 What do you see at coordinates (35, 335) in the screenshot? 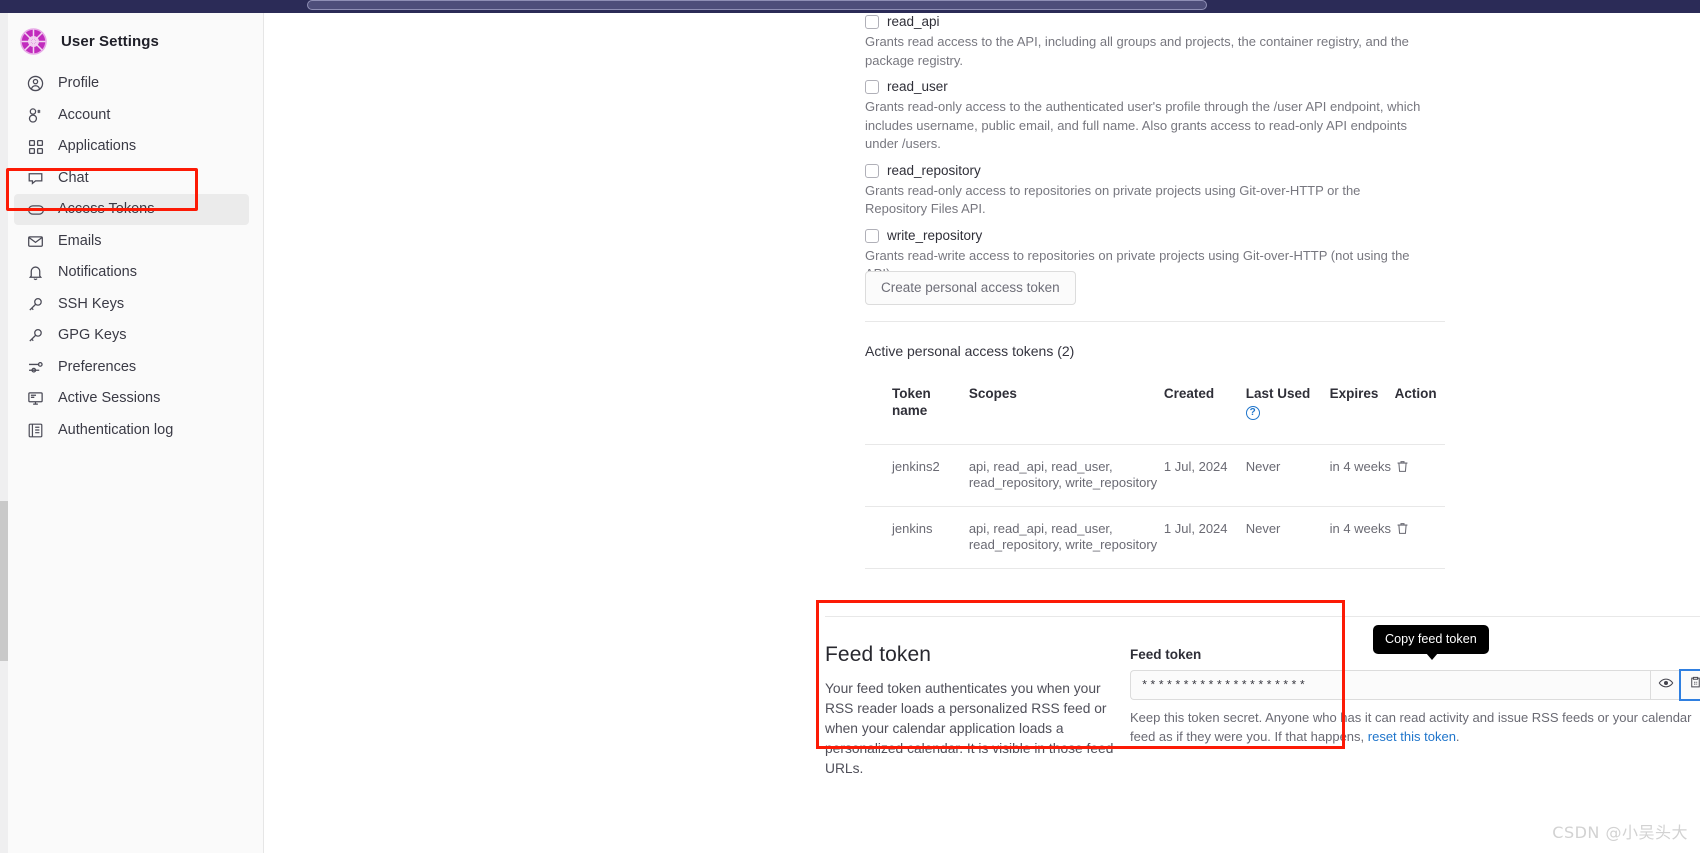
I see `key-icon` at bounding box center [35, 335].